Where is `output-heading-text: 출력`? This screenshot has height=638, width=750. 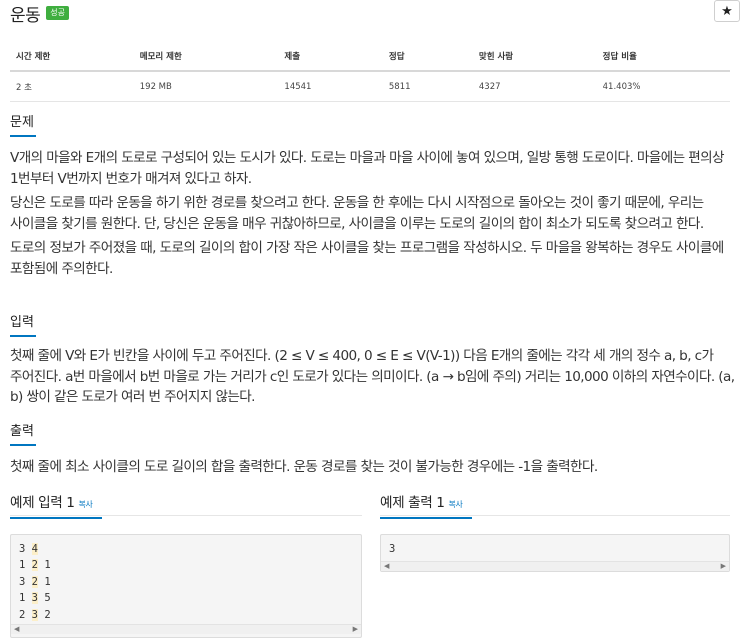 output-heading-text: 출력 is located at coordinates (22, 431).